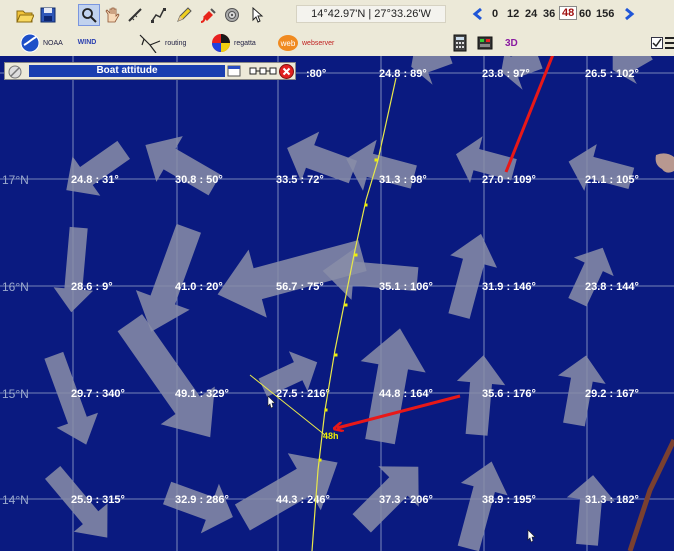  I want to click on measure-icon, so click(135, 15).